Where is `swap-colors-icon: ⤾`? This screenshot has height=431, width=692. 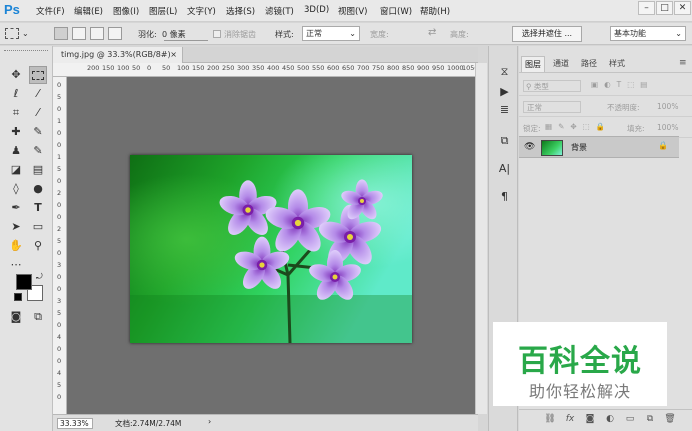 swap-colors-icon: ⤾ is located at coordinates (39, 277).